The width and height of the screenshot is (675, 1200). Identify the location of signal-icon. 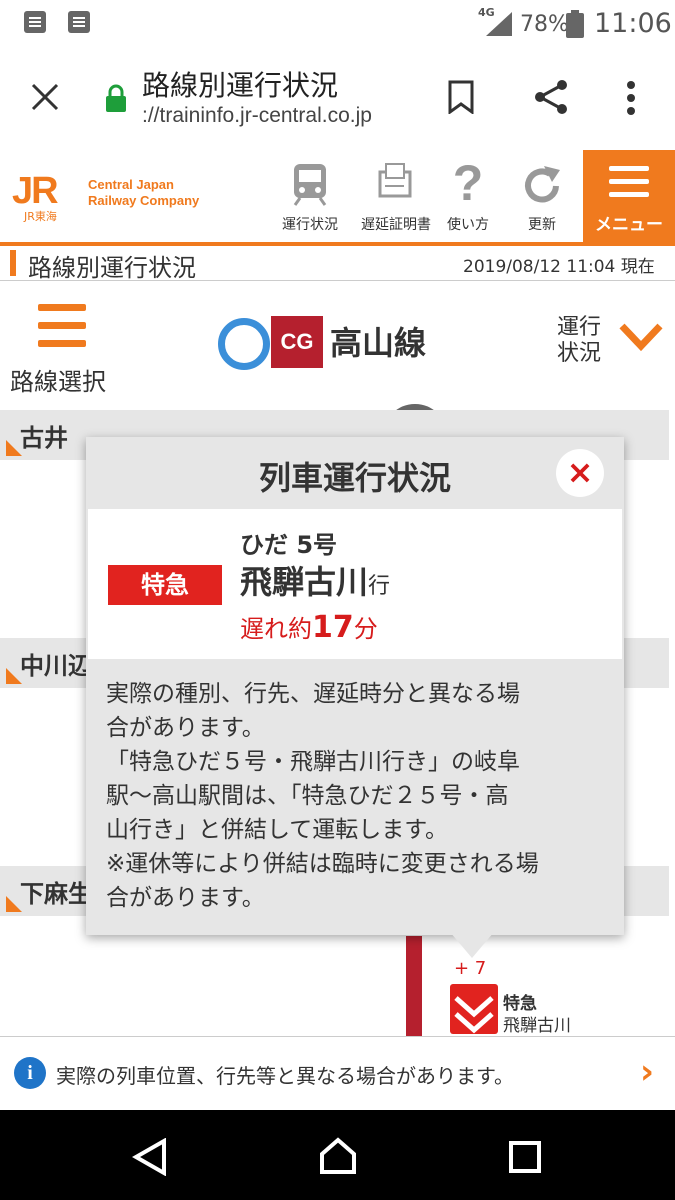
(499, 24).